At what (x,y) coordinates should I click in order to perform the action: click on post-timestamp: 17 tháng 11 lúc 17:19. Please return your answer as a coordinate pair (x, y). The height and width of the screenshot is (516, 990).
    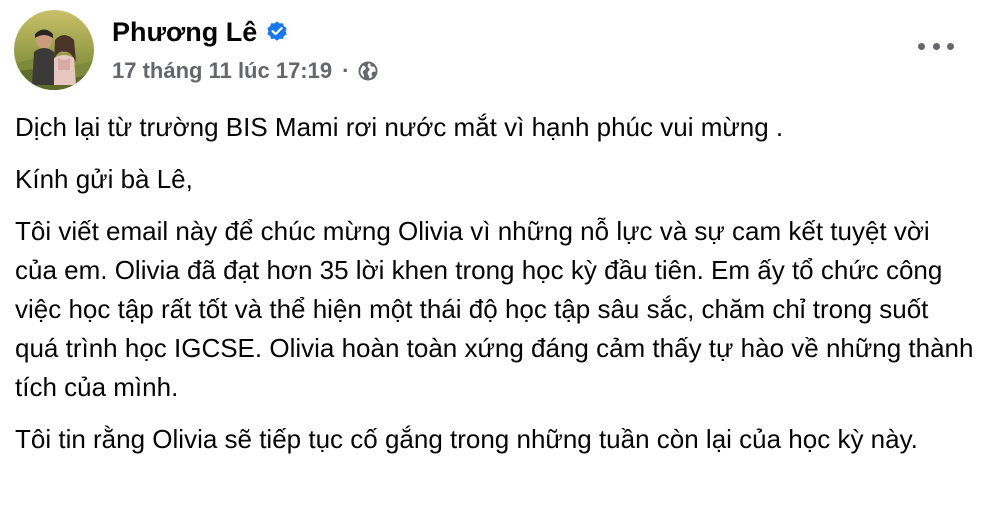
    Looking at the image, I should click on (222, 71).